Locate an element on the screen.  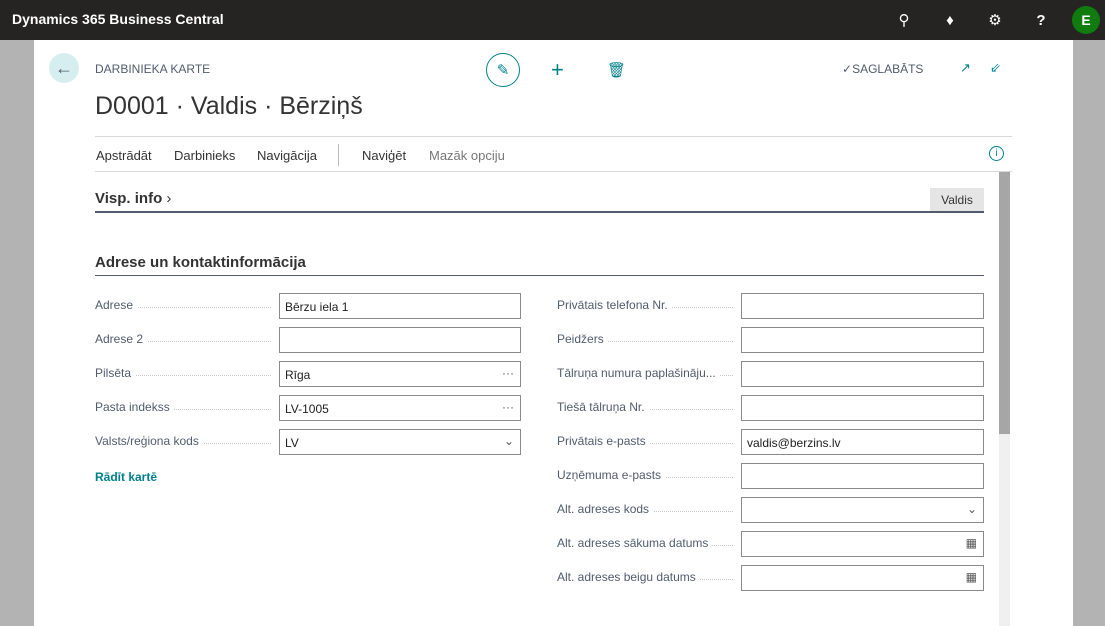
top-bar: Dynamics 365 Business Central ⚲ ♦ ⚙ ? E is located at coordinates (552, 20).